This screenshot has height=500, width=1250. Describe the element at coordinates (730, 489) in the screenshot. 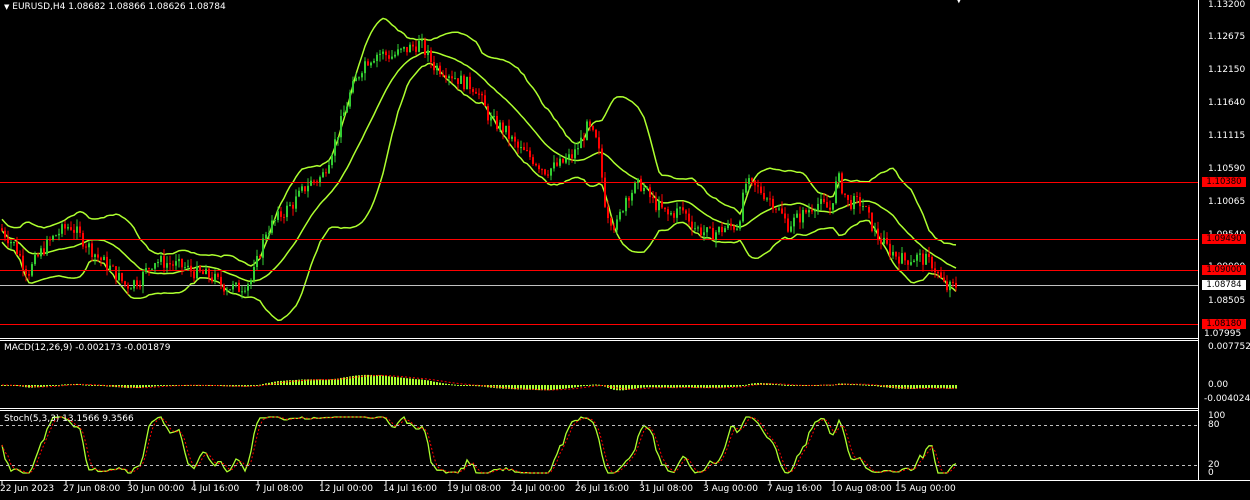

I see `x-tick-label: 3 Aug 00:00` at that location.